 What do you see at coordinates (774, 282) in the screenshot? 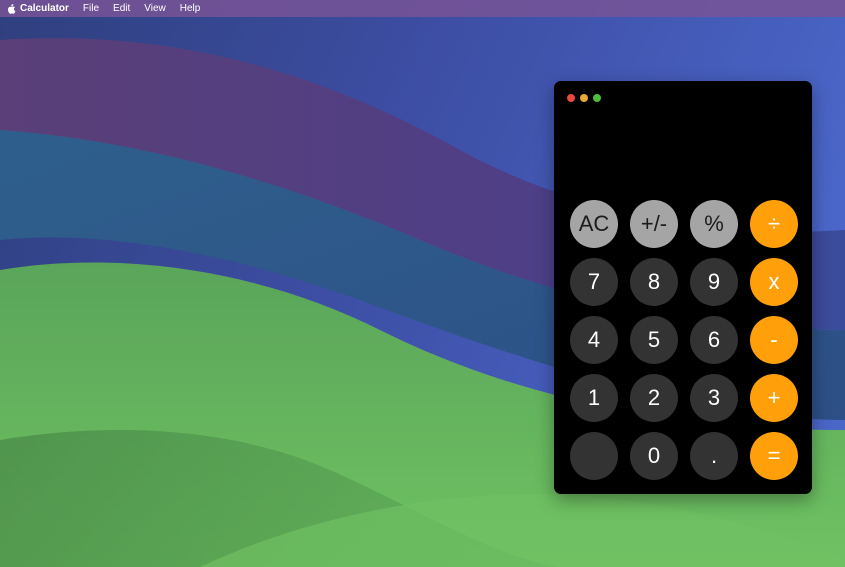
I see `multiply-button: x` at bounding box center [774, 282].